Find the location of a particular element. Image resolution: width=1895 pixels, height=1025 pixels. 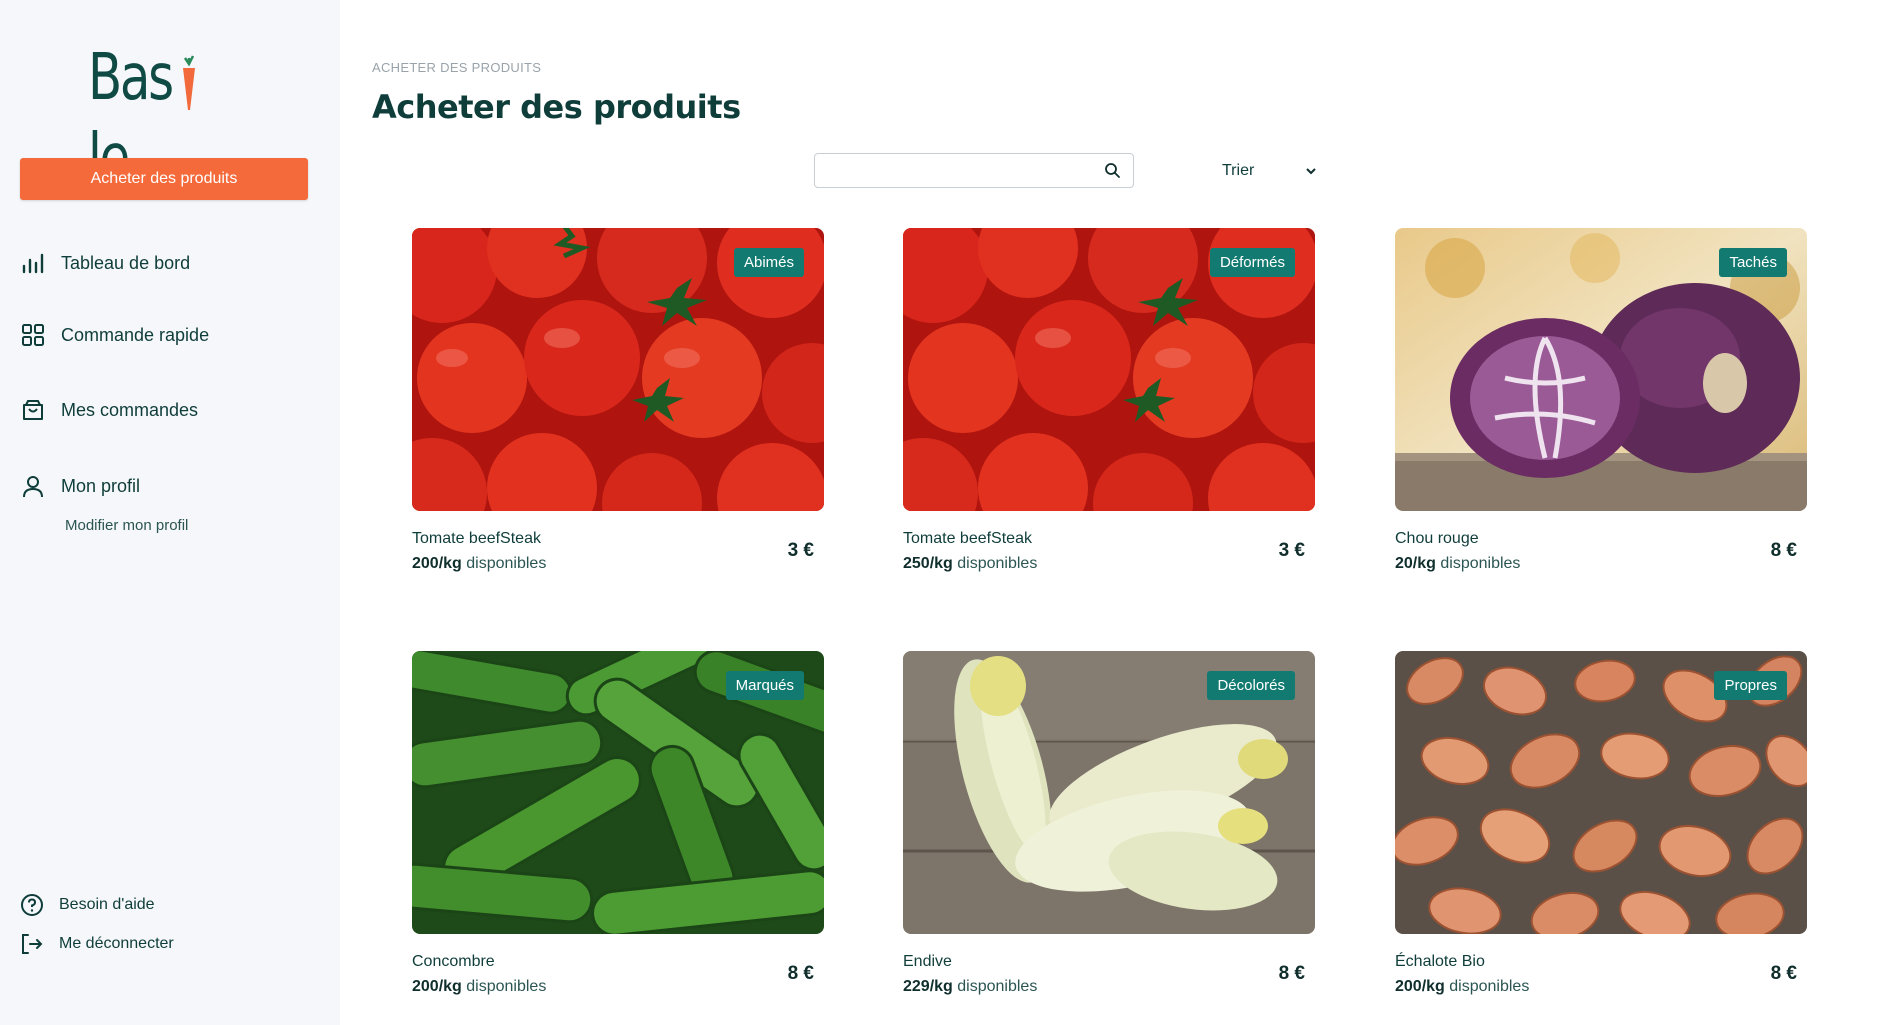

product-name: Endive is located at coordinates (927, 961).